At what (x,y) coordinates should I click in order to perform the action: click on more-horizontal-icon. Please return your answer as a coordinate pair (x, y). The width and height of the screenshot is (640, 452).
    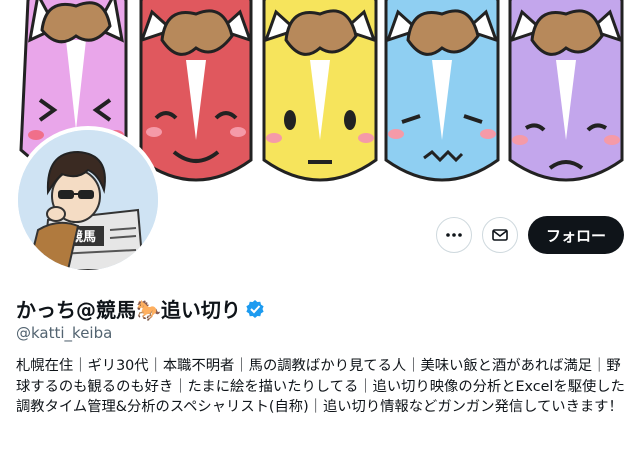
    Looking at the image, I should click on (454, 235).